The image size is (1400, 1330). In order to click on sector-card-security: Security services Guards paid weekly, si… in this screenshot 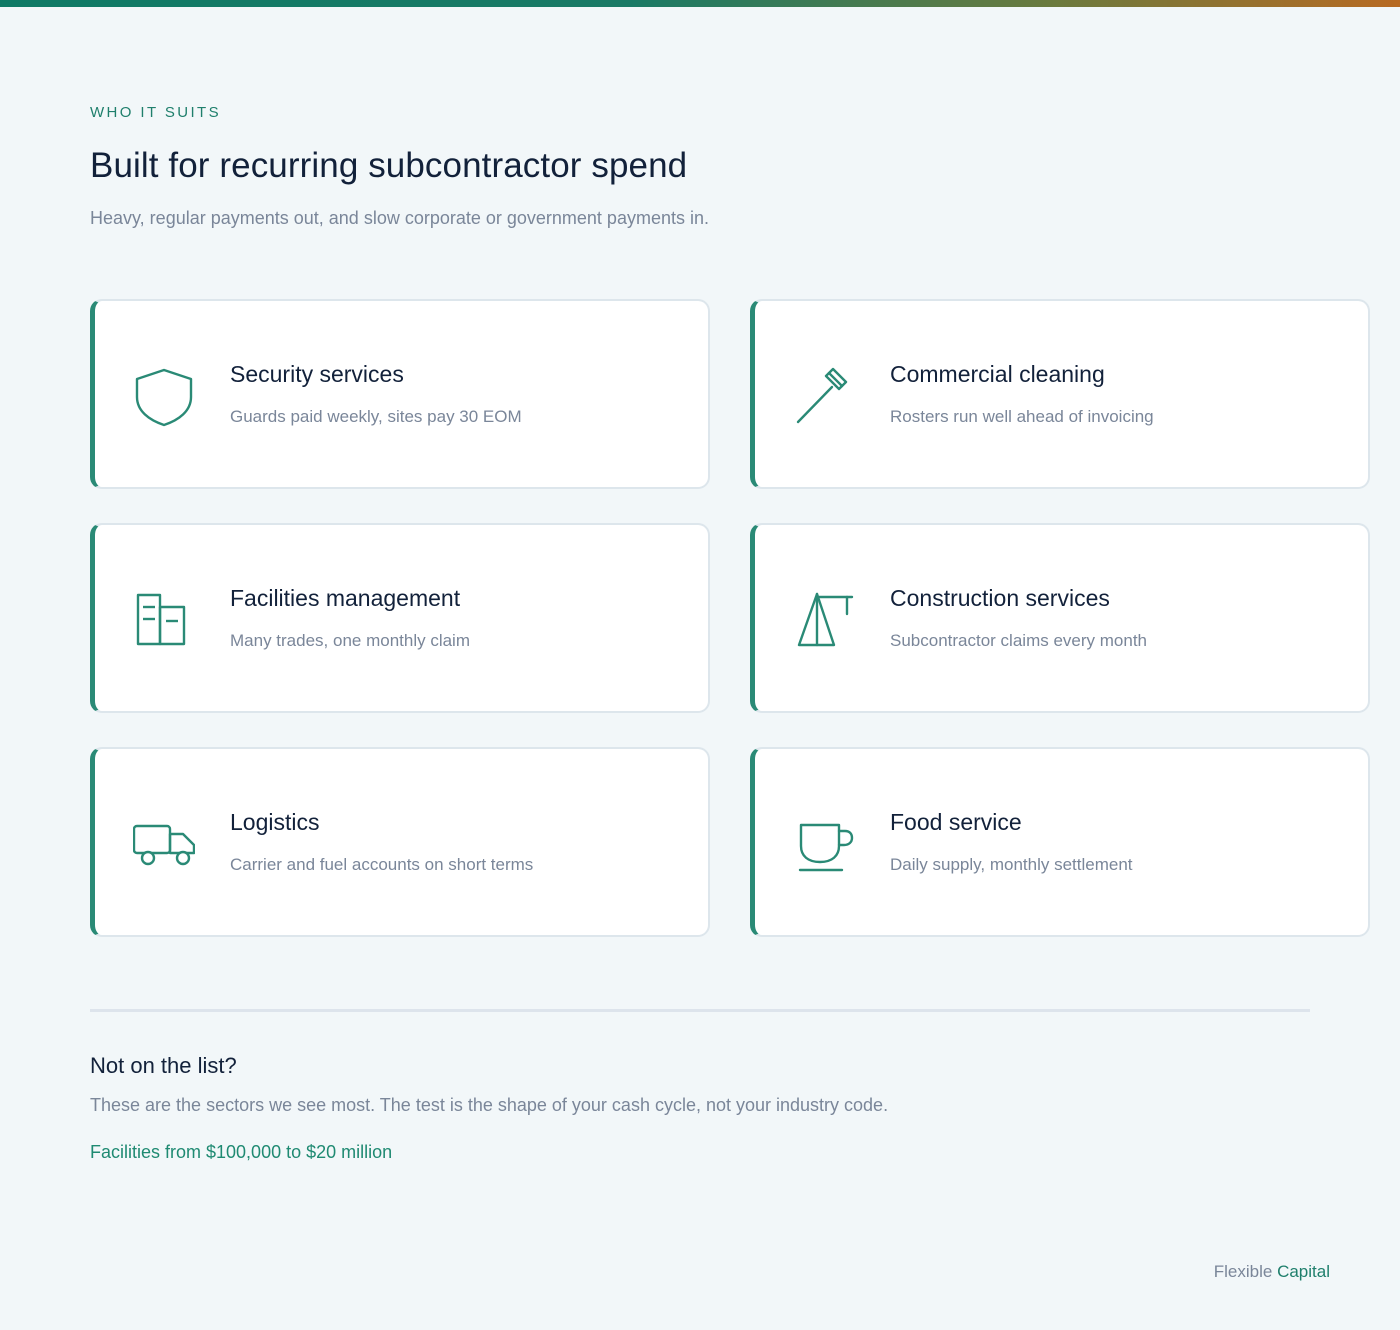, I will do `click(400, 394)`.